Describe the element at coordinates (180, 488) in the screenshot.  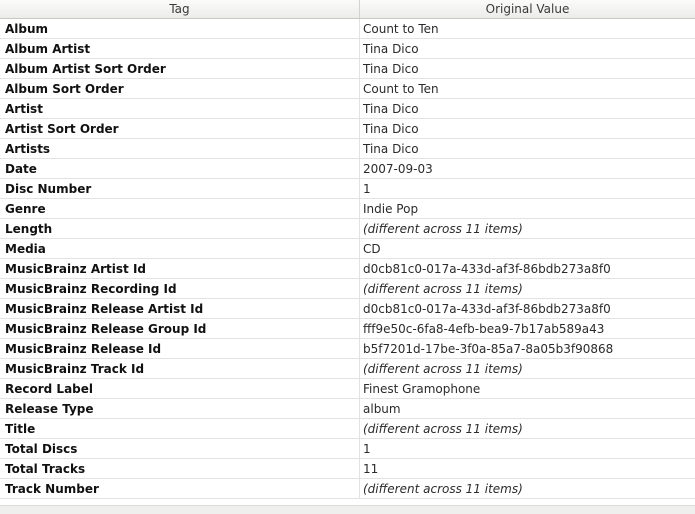
I see `tag-name-cell: Track Number` at that location.